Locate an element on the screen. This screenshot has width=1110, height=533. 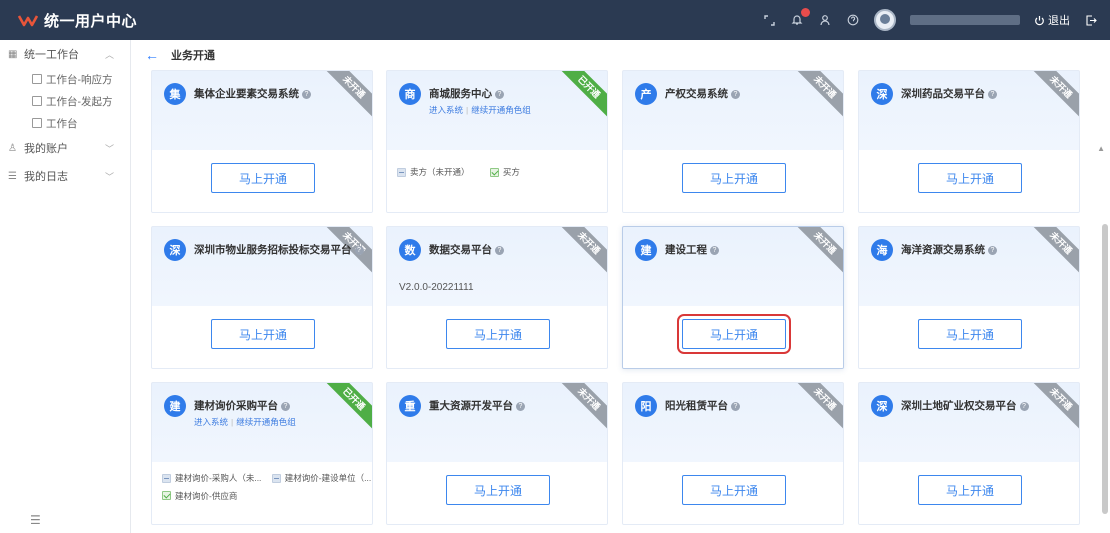
card-title: 集体企业要素交易系统 is located at coordinates (246, 94).